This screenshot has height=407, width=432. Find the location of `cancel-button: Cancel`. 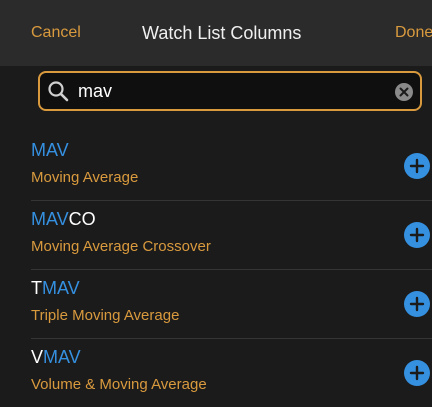

cancel-button: Cancel is located at coordinates (56, 33).